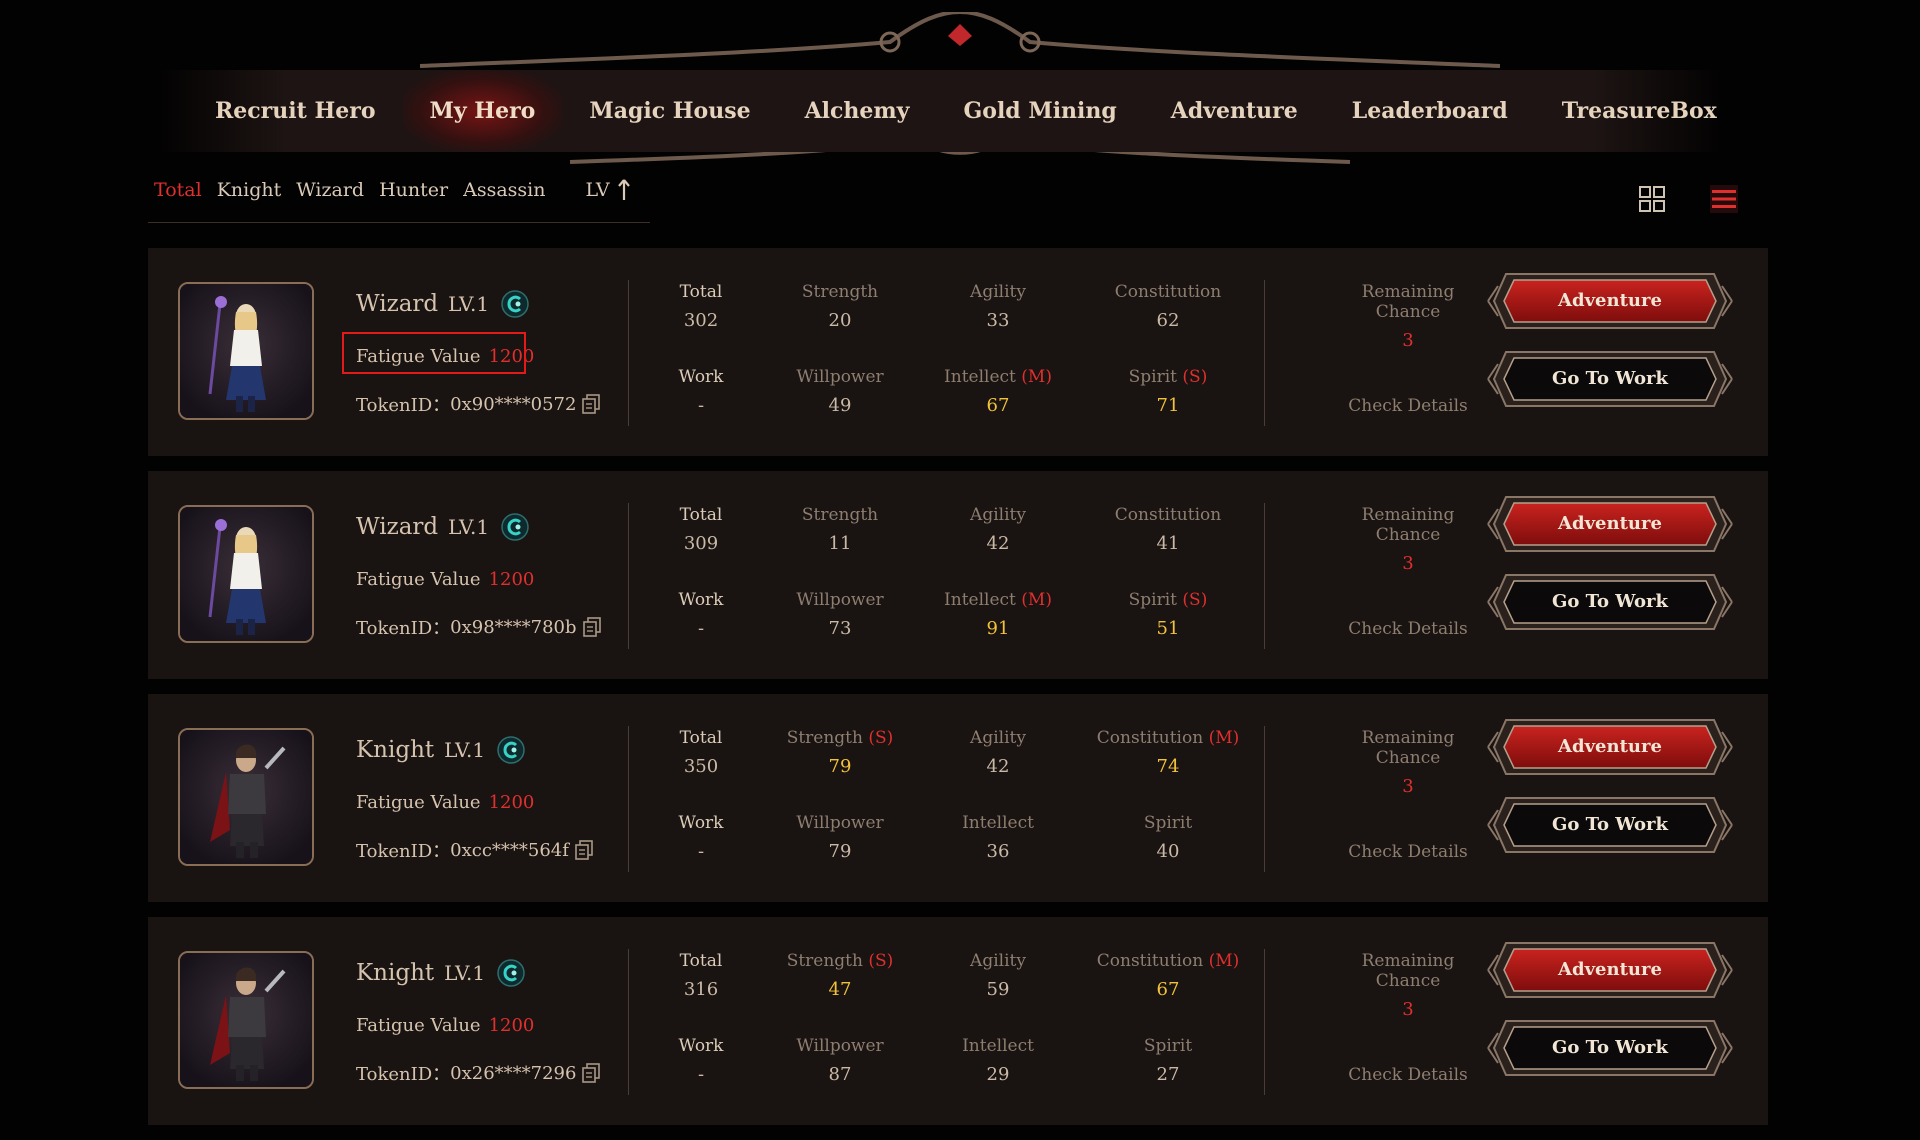 This screenshot has width=1920, height=1140. I want to click on token-id: TokenID： 0x26****7296, so click(478, 1073).